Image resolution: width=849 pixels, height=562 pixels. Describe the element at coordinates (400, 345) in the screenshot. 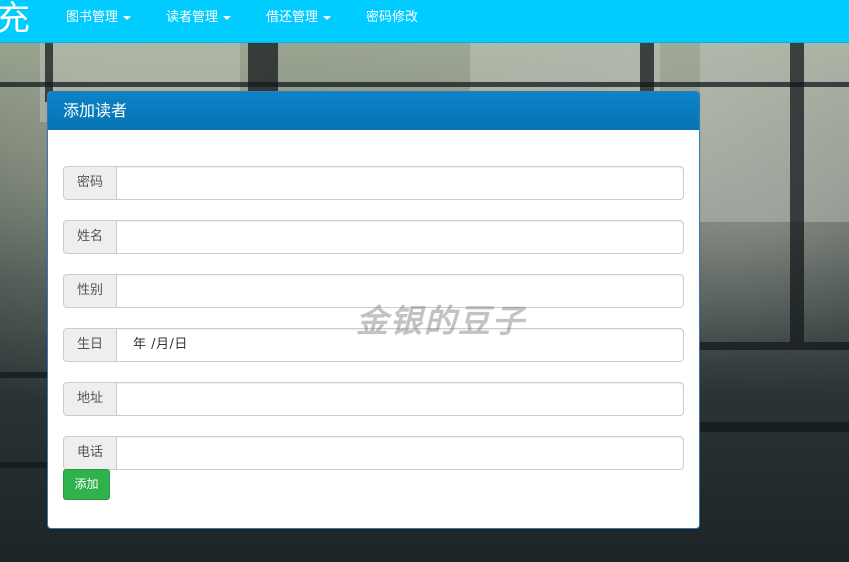

I see `birthday-date-field: 年 /月/日` at that location.